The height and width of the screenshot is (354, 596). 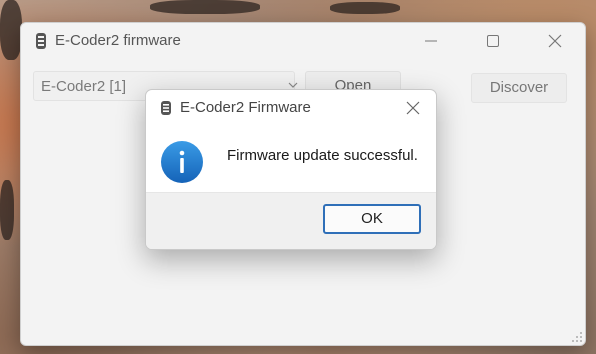 I want to click on maximize-icon, so click(x=493, y=41).